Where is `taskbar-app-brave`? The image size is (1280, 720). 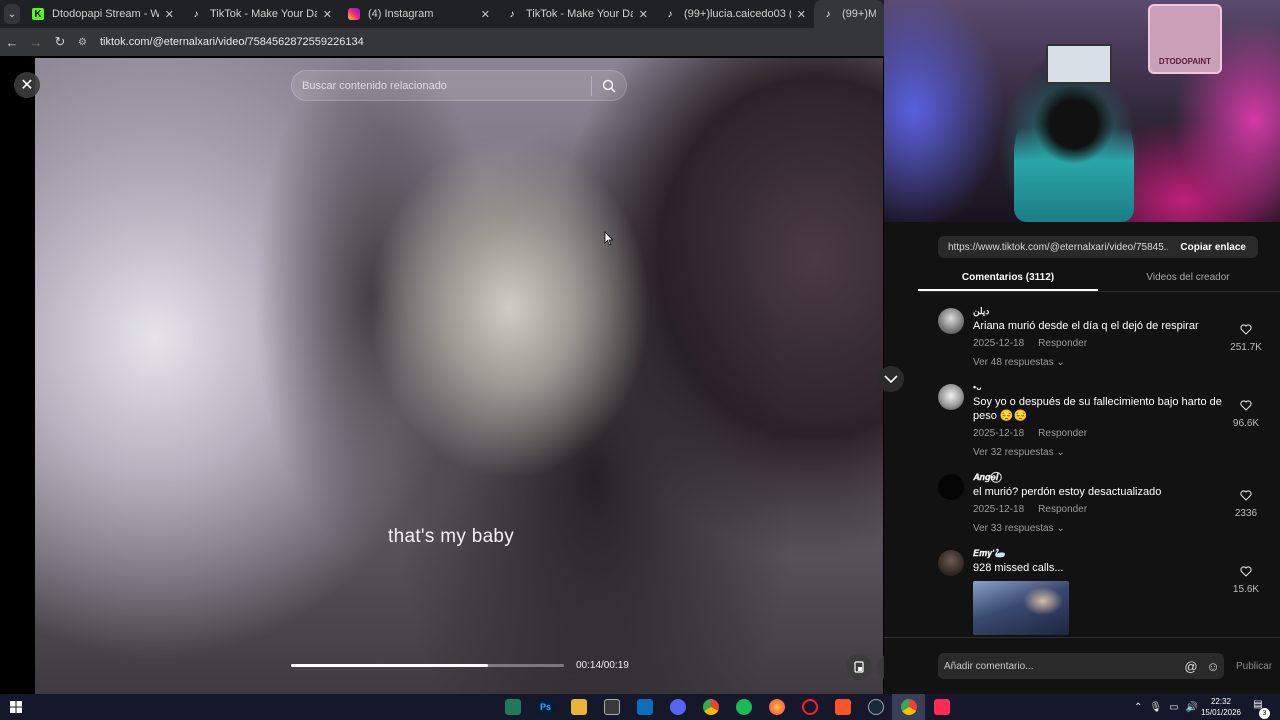
taskbar-app-brave is located at coordinates (842, 707).